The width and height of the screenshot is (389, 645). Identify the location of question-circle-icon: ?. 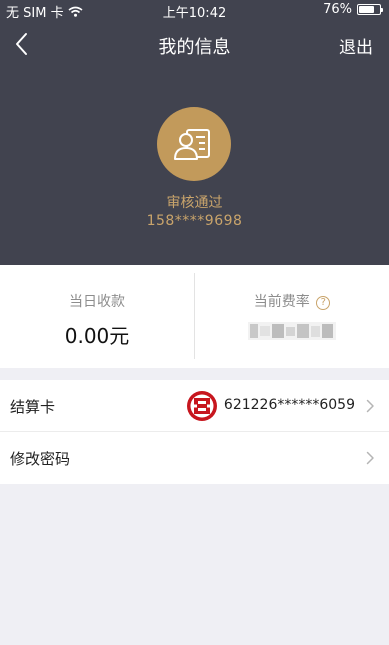
(323, 303).